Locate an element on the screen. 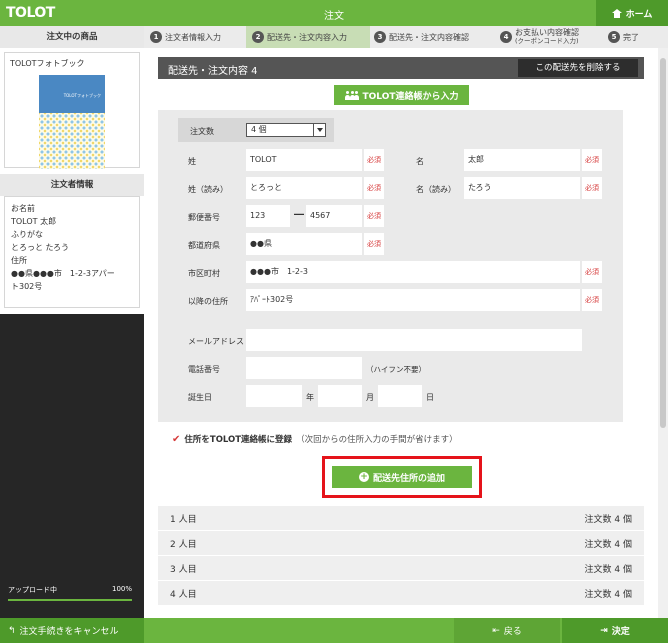 The image size is (668, 643). last-name-field: TOLOT is located at coordinates (304, 160).